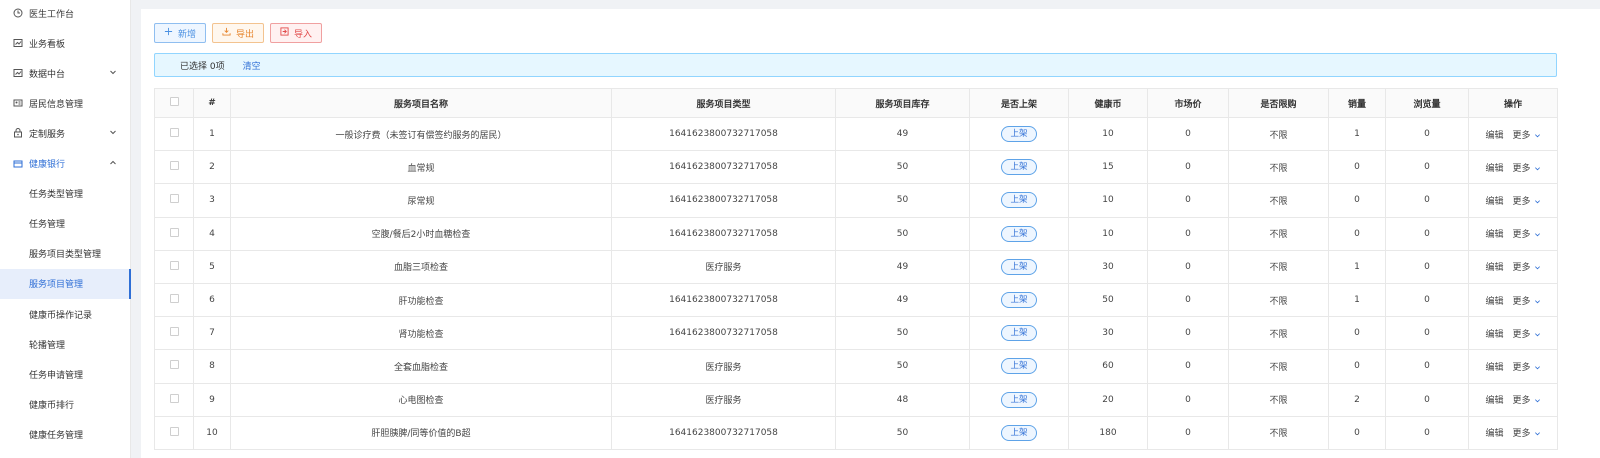 This screenshot has width=1600, height=458. I want to click on sidebar-item-label: 服务项目管理, so click(56, 285).